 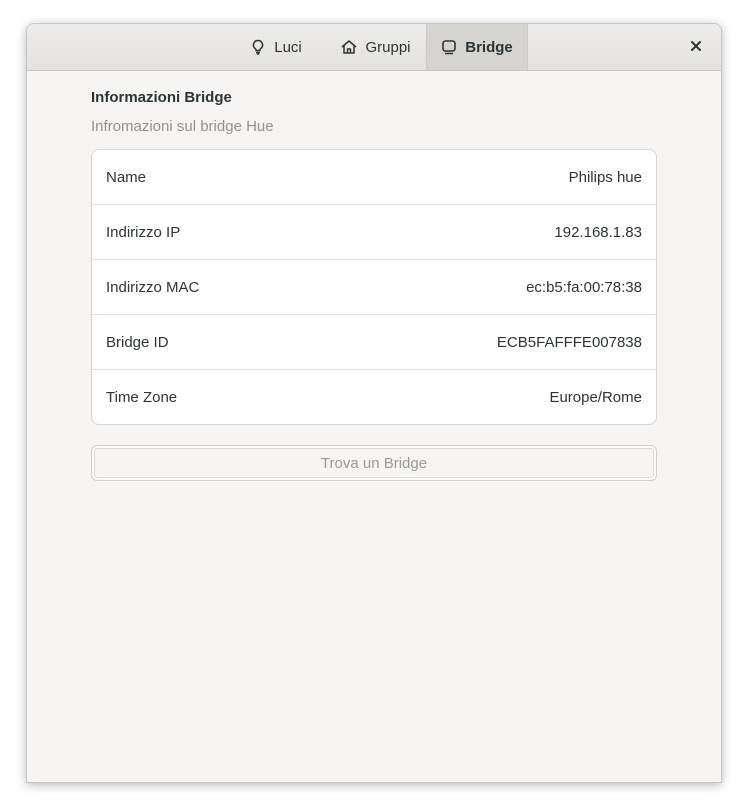 I want to click on info-row-ip: Indirizzo IP 192.168.1.83, so click(x=374, y=232).